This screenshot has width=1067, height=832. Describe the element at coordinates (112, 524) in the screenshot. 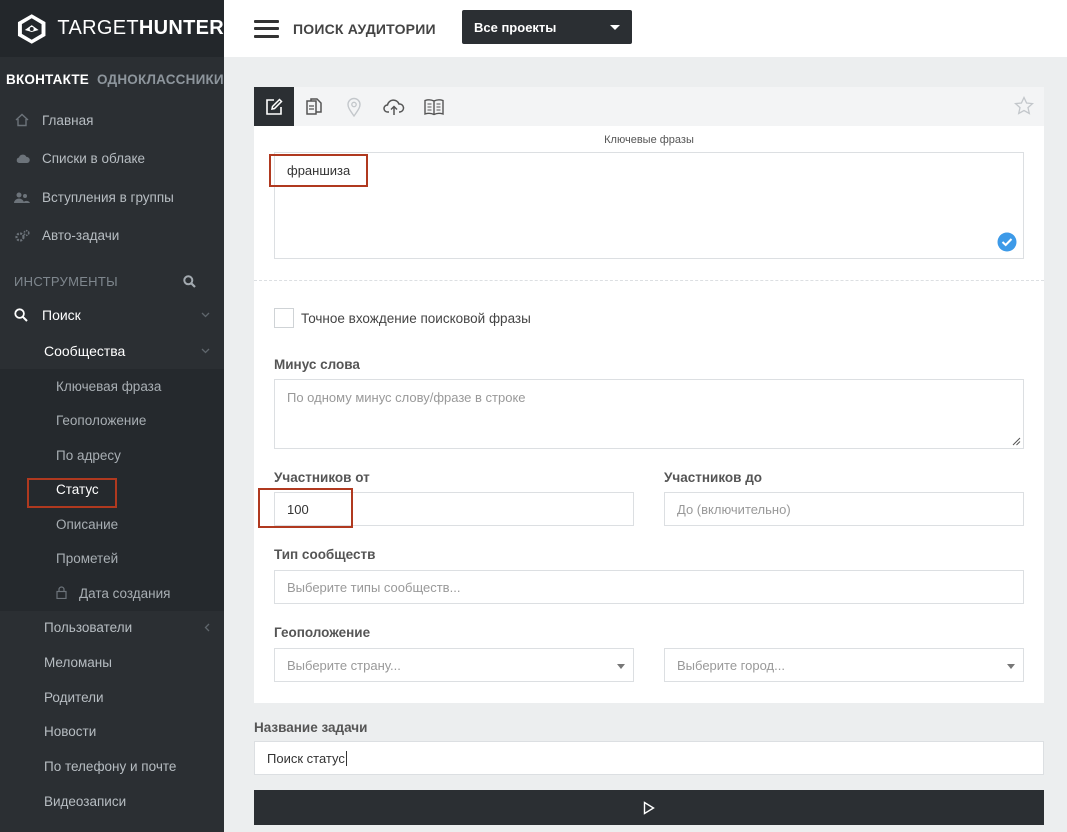

I see `sub-item-description: Описание` at that location.